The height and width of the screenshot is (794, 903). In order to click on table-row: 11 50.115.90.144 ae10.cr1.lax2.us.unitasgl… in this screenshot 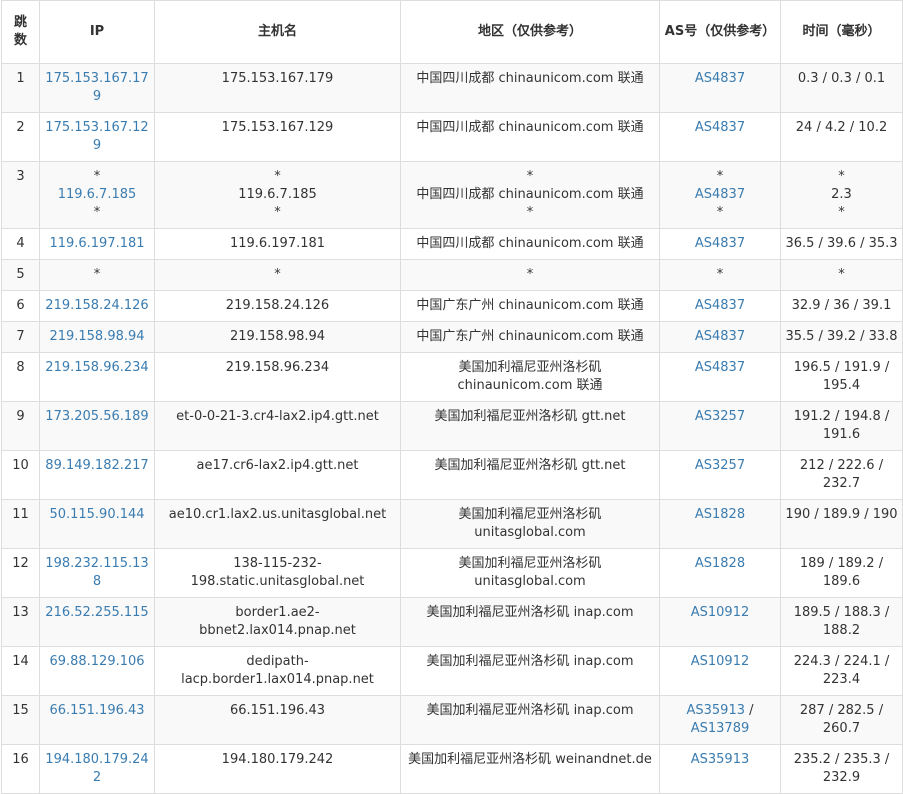, I will do `click(452, 524)`.